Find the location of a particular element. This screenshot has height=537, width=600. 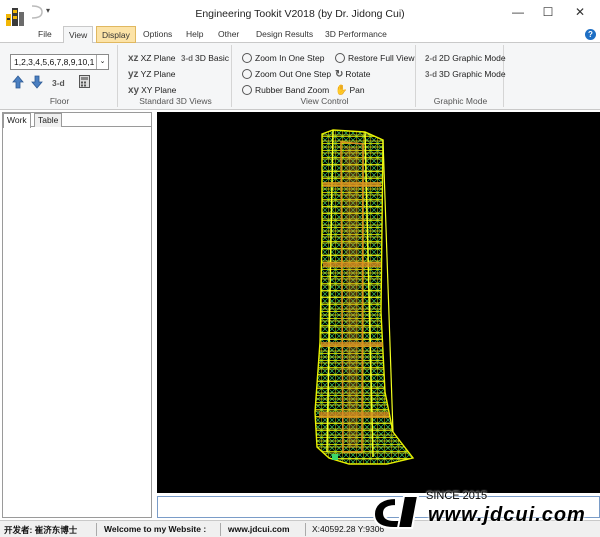

maximize-button: ☐ is located at coordinates (548, 12).